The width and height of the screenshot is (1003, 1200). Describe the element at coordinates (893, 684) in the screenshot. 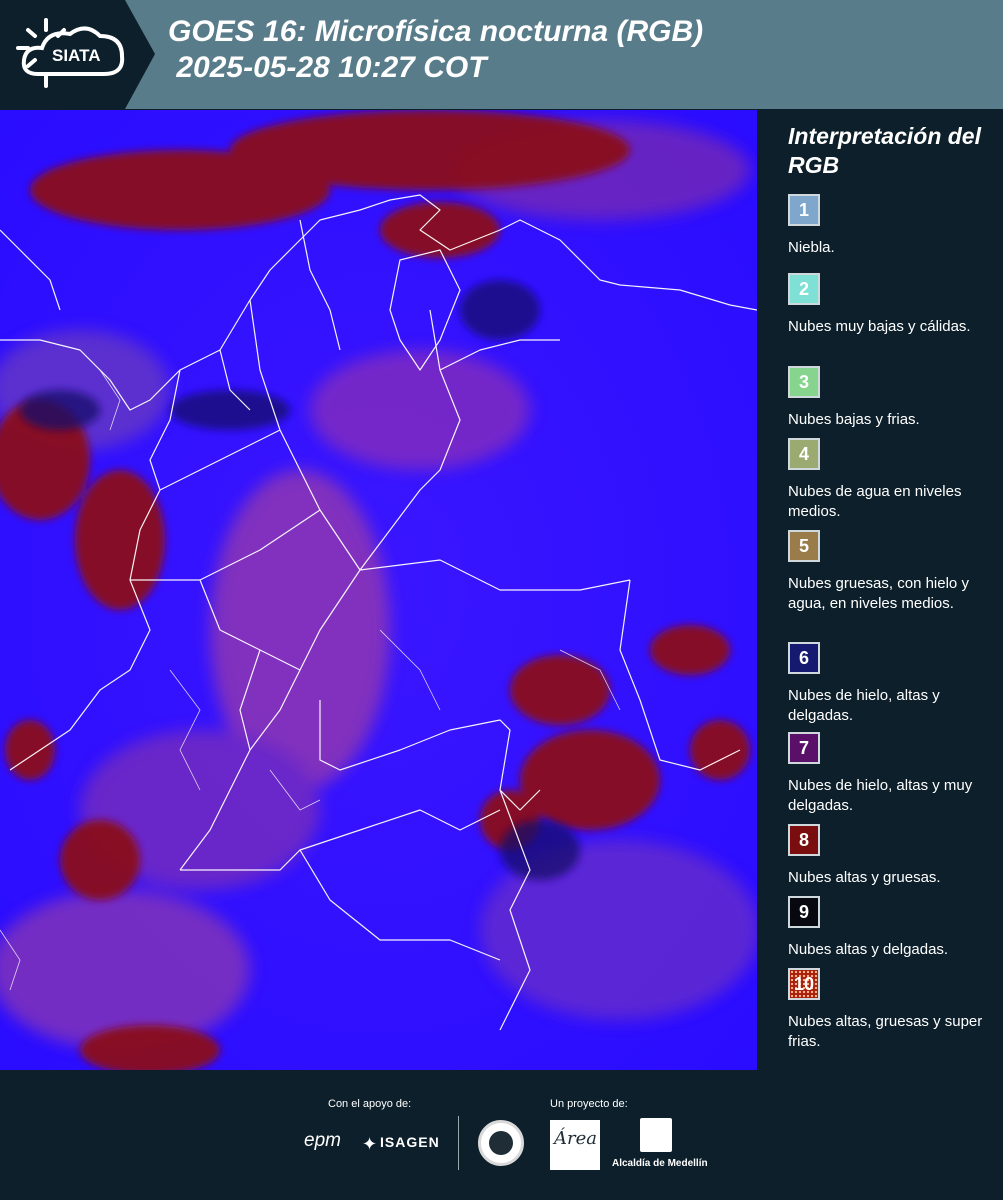

I see `legend-item: 6 Nubes de hielo, altas y delgadas.` at that location.